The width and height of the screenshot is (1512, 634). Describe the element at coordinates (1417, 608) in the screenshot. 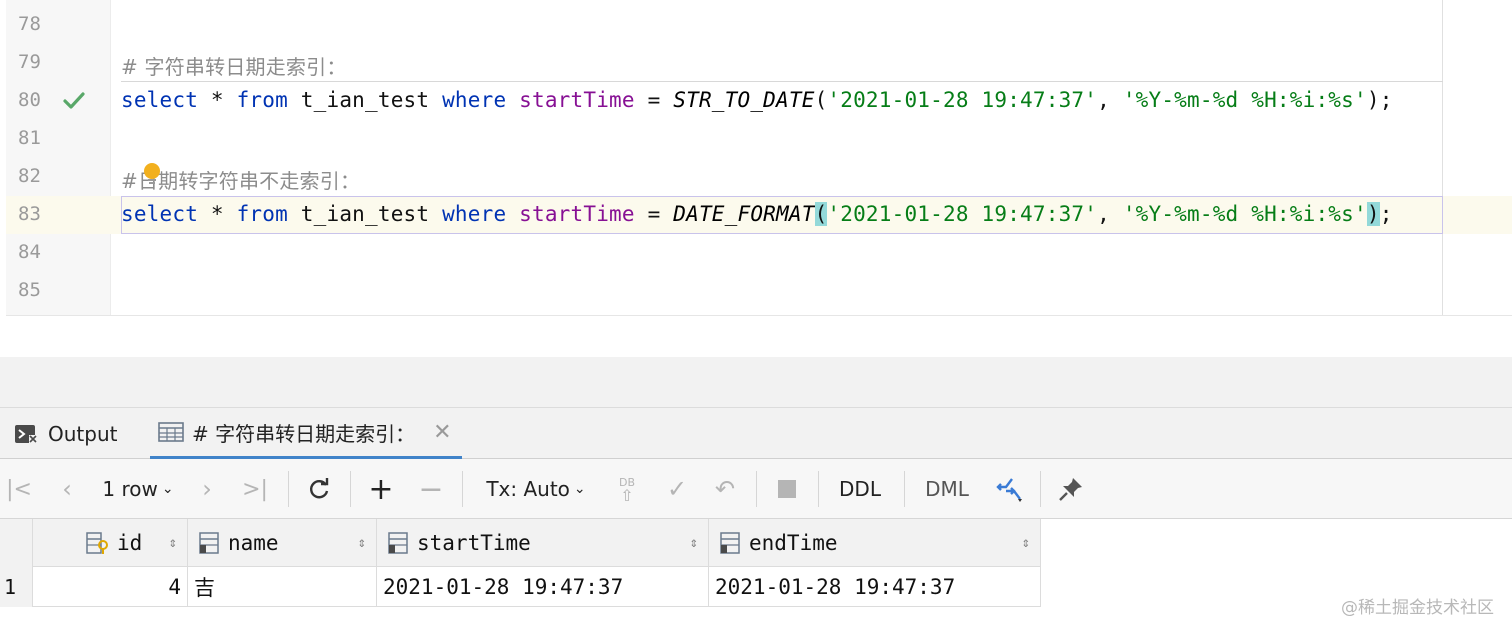

I see `watermark: @稀土掘金技术社区` at that location.